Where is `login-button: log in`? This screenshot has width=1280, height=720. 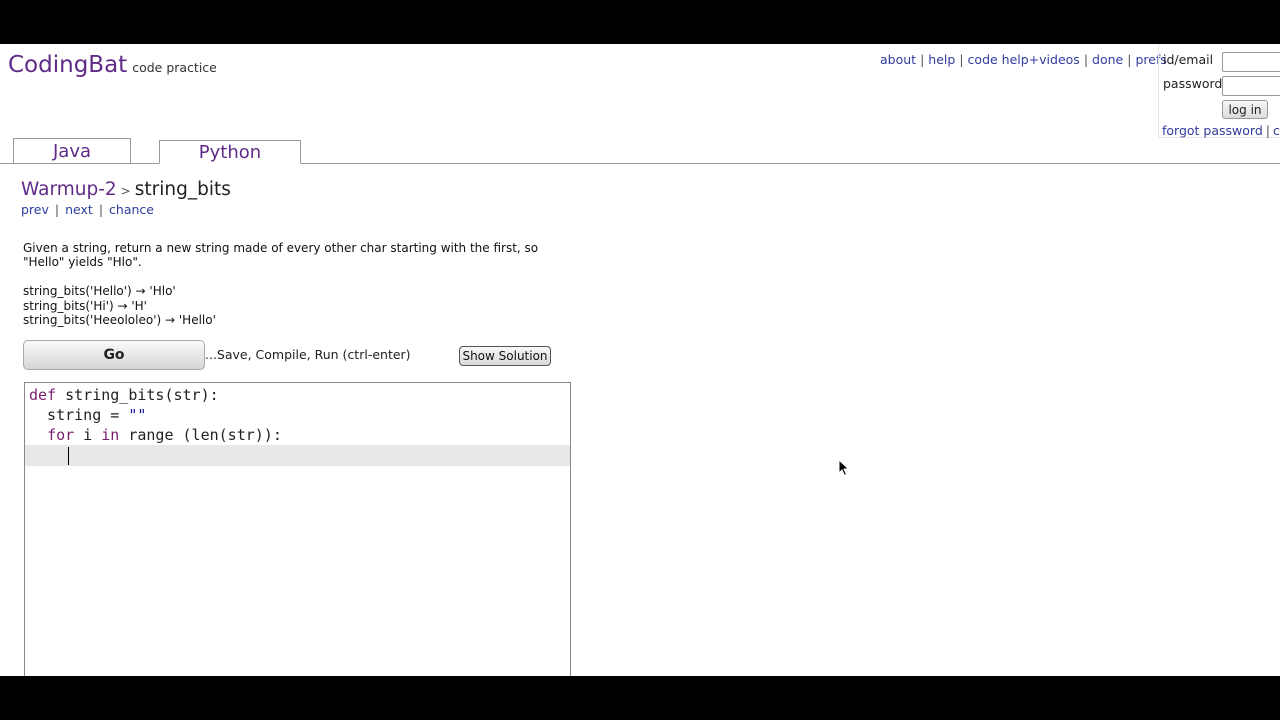
login-button: log in is located at coordinates (1245, 109).